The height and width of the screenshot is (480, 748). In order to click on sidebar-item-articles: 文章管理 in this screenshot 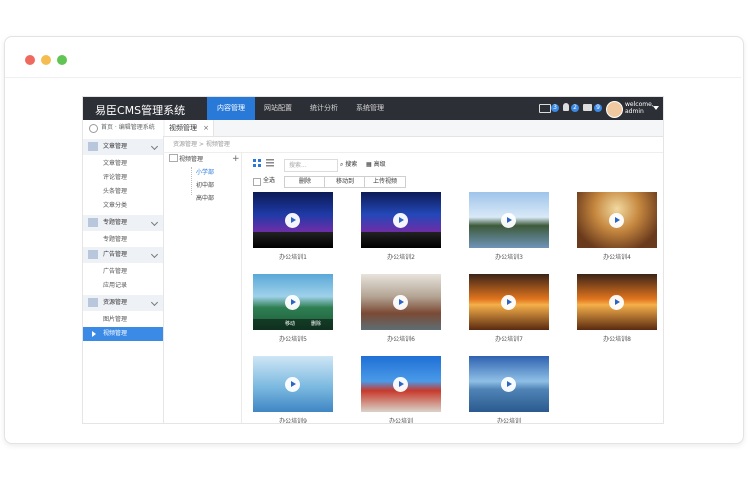, I will do `click(123, 164)`.